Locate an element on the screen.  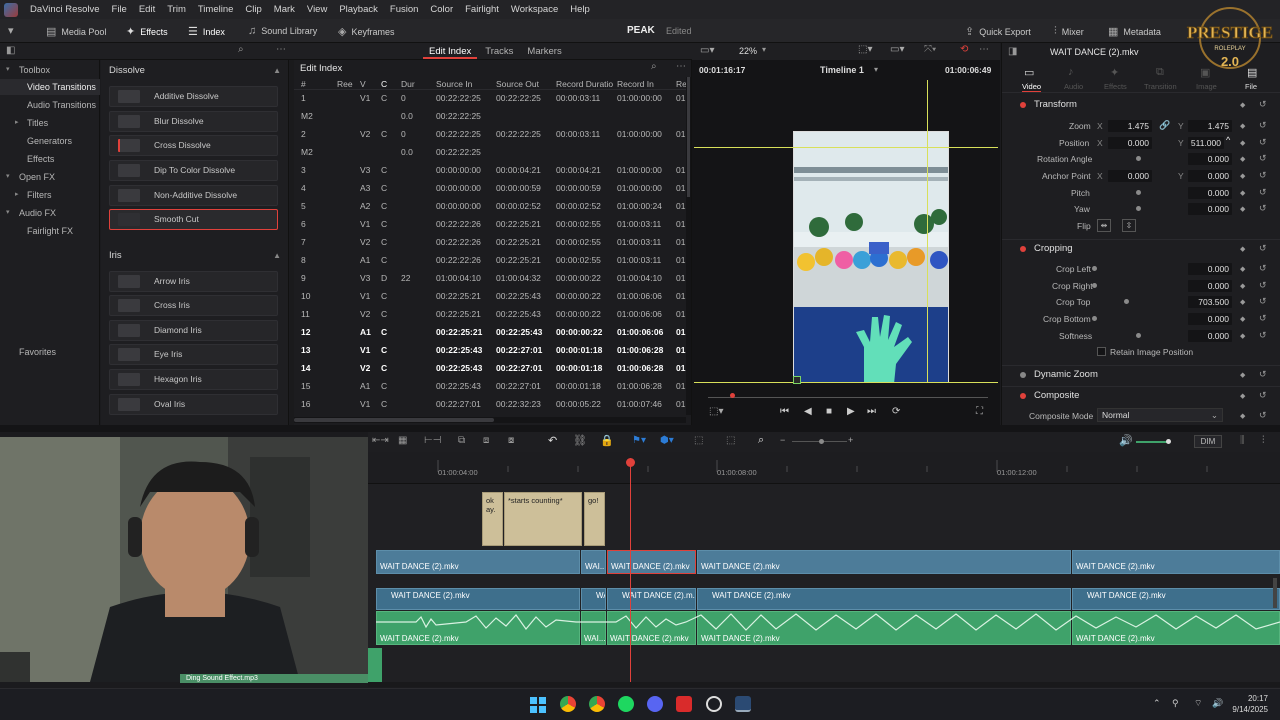
transform-section-header: Transform is located at coordinates (1141, 105).